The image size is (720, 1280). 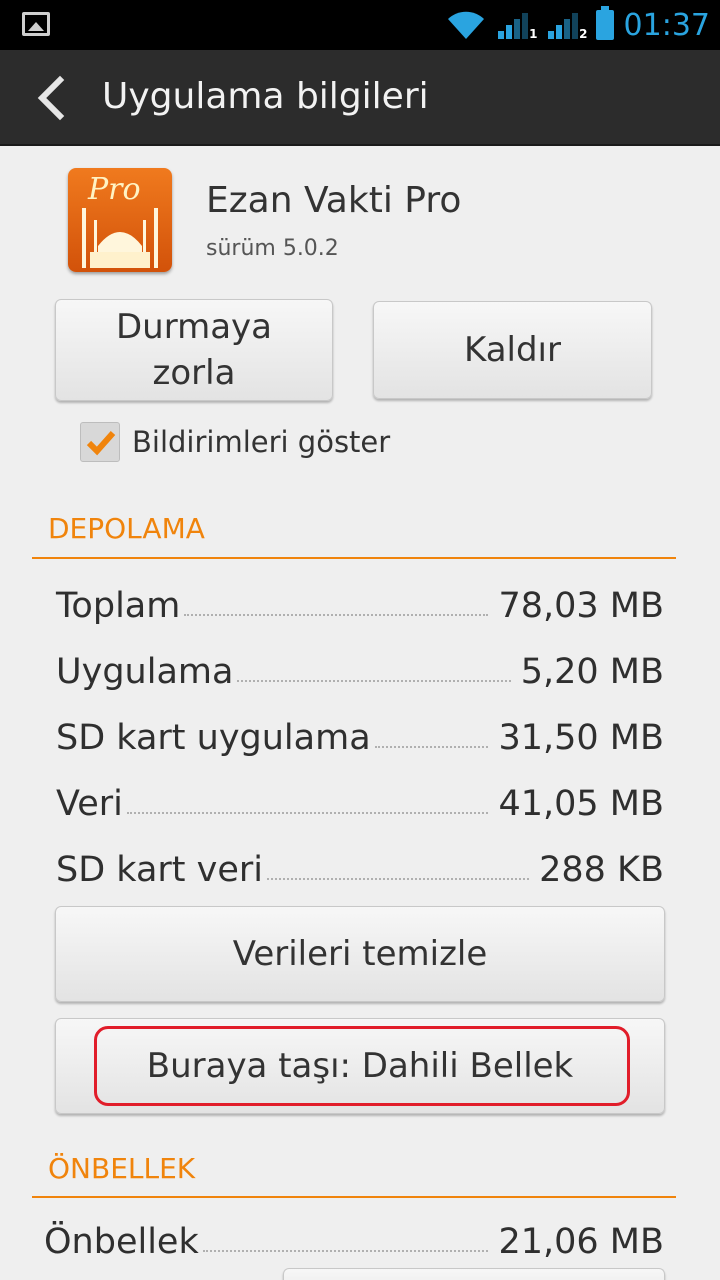 What do you see at coordinates (265, 96) in the screenshot?
I see `page-title: Uygulama bilgileri` at bounding box center [265, 96].